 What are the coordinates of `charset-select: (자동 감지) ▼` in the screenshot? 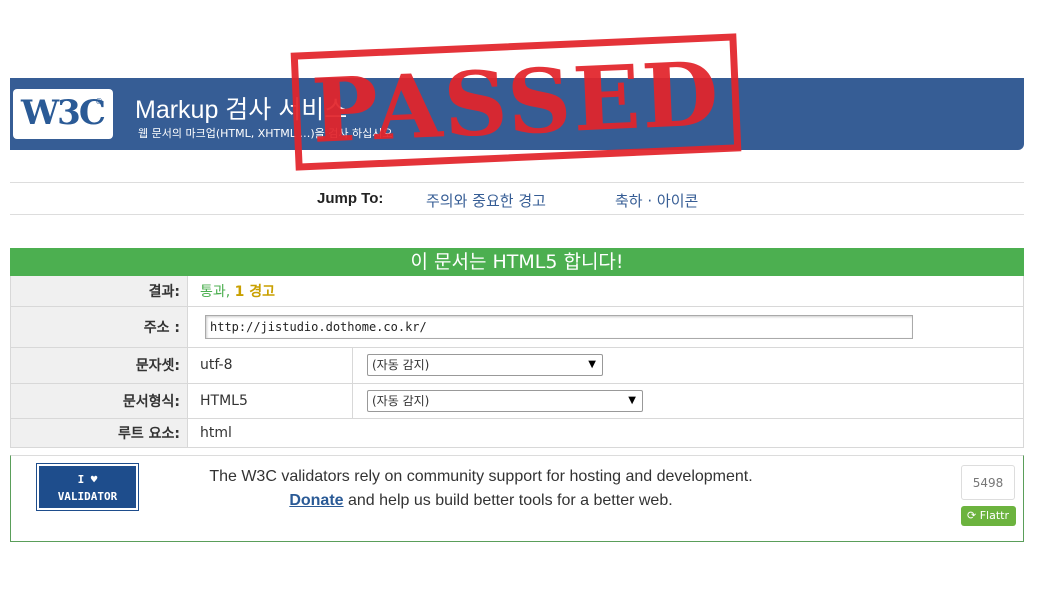 It's located at (485, 365).